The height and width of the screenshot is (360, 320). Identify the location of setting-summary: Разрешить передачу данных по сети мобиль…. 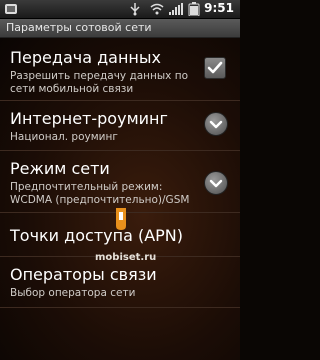
(99, 82).